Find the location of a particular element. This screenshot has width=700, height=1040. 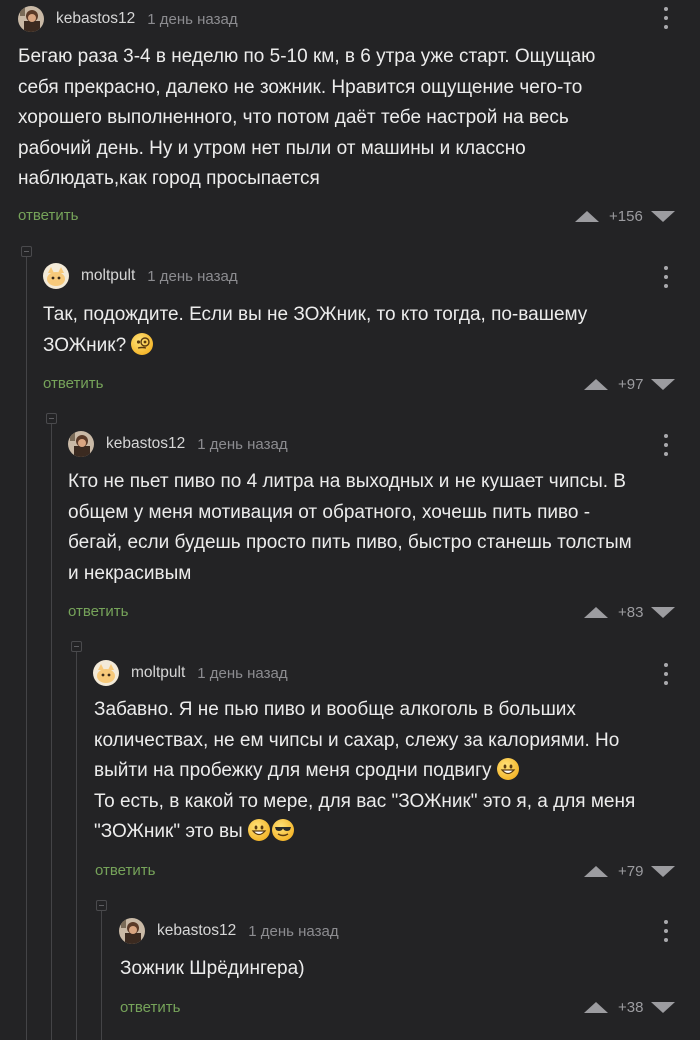

comment-rating: +79 is located at coordinates (630, 871).